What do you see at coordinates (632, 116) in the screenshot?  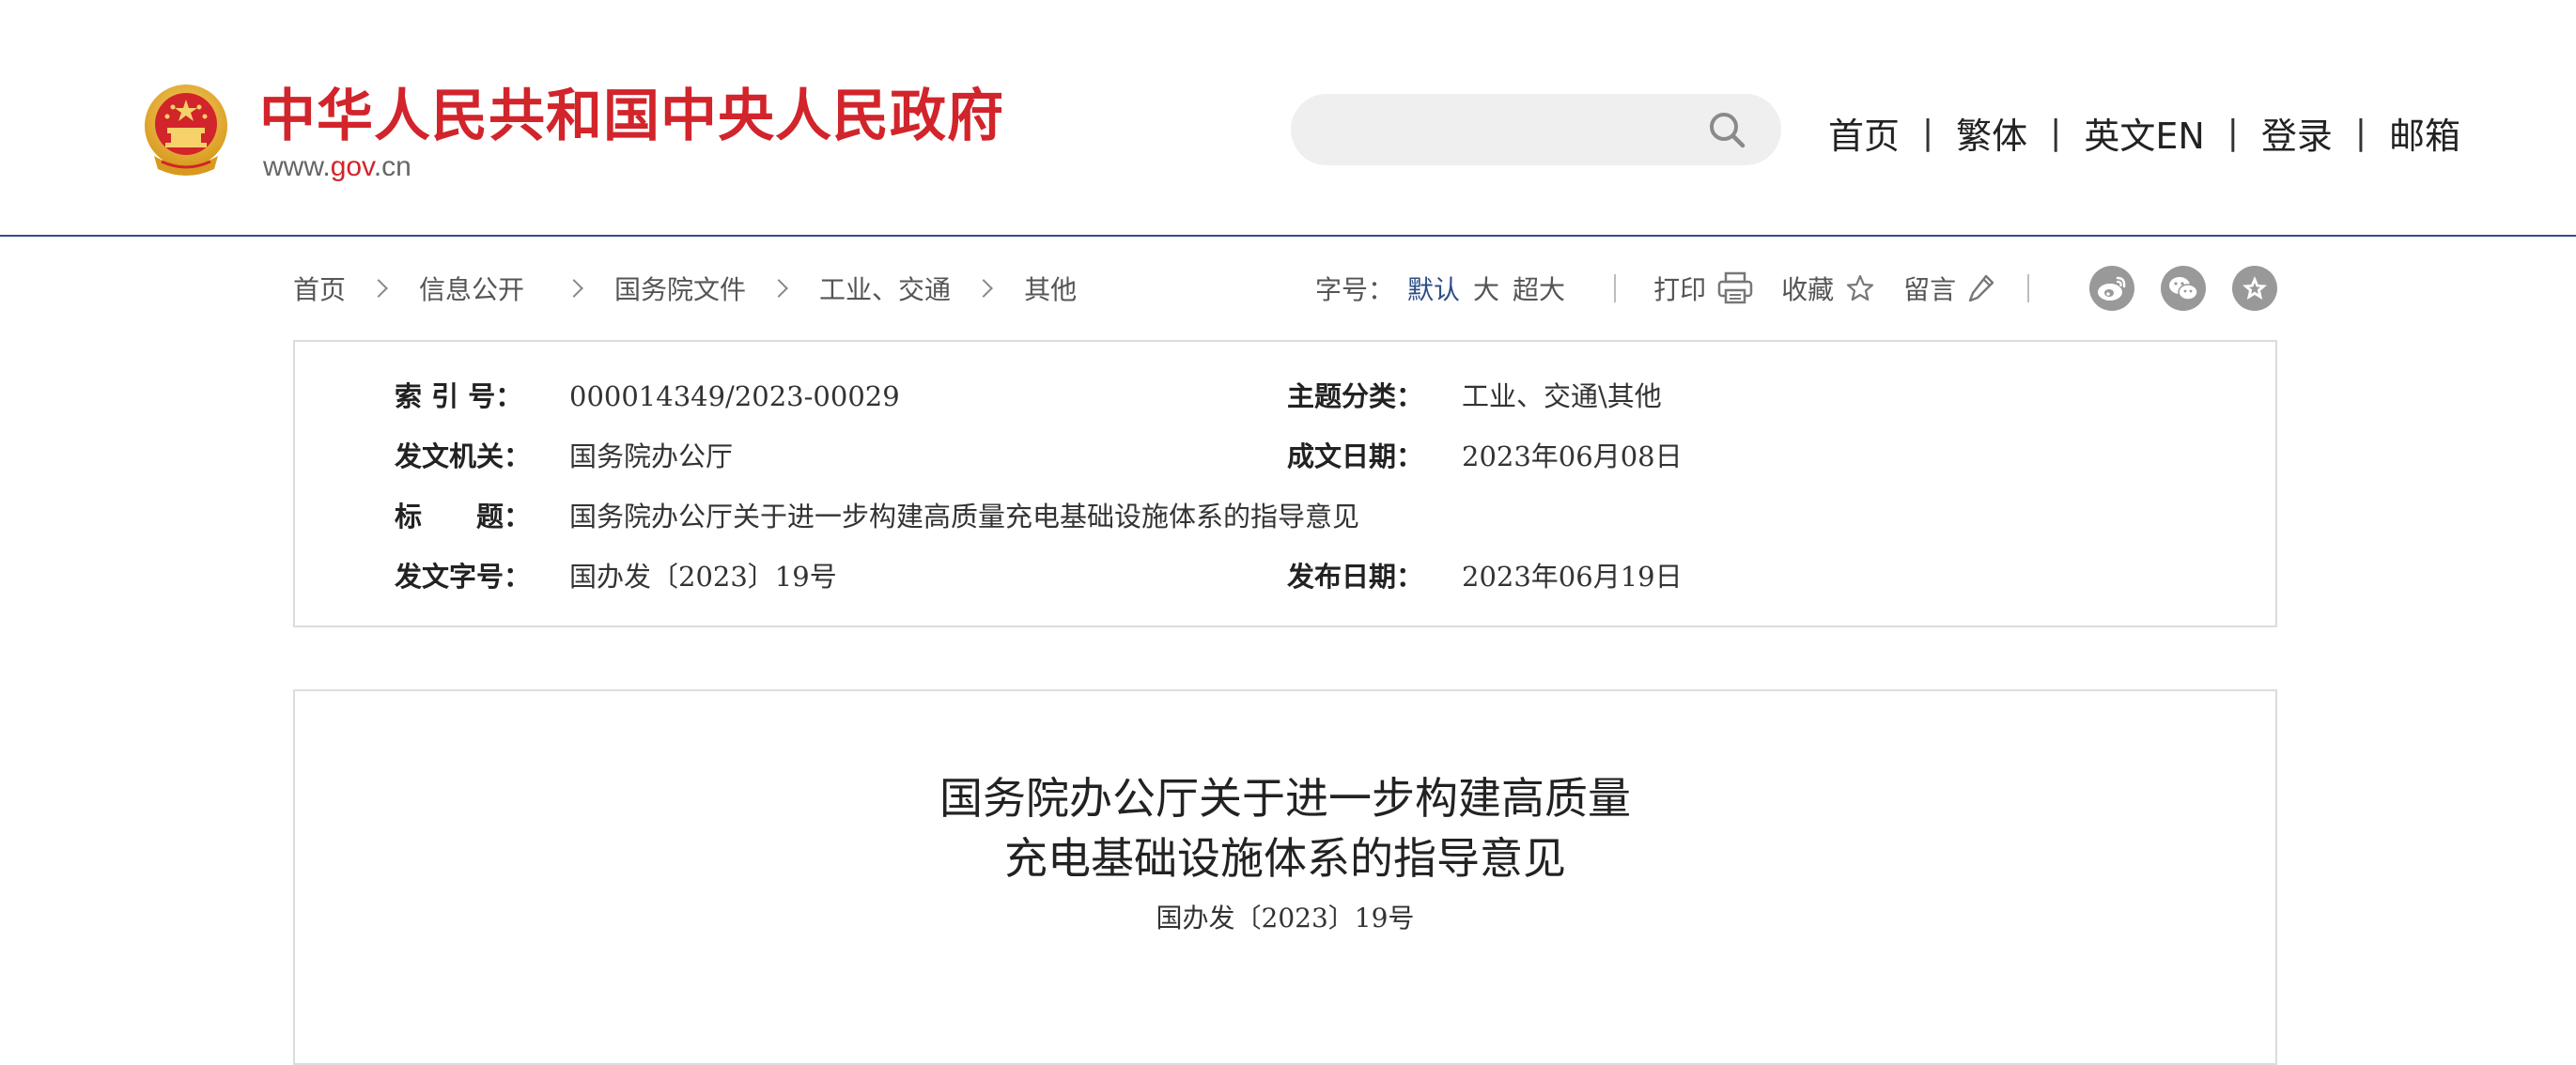 I see `site-title: 中华人民共和国中央人民政府` at bounding box center [632, 116].